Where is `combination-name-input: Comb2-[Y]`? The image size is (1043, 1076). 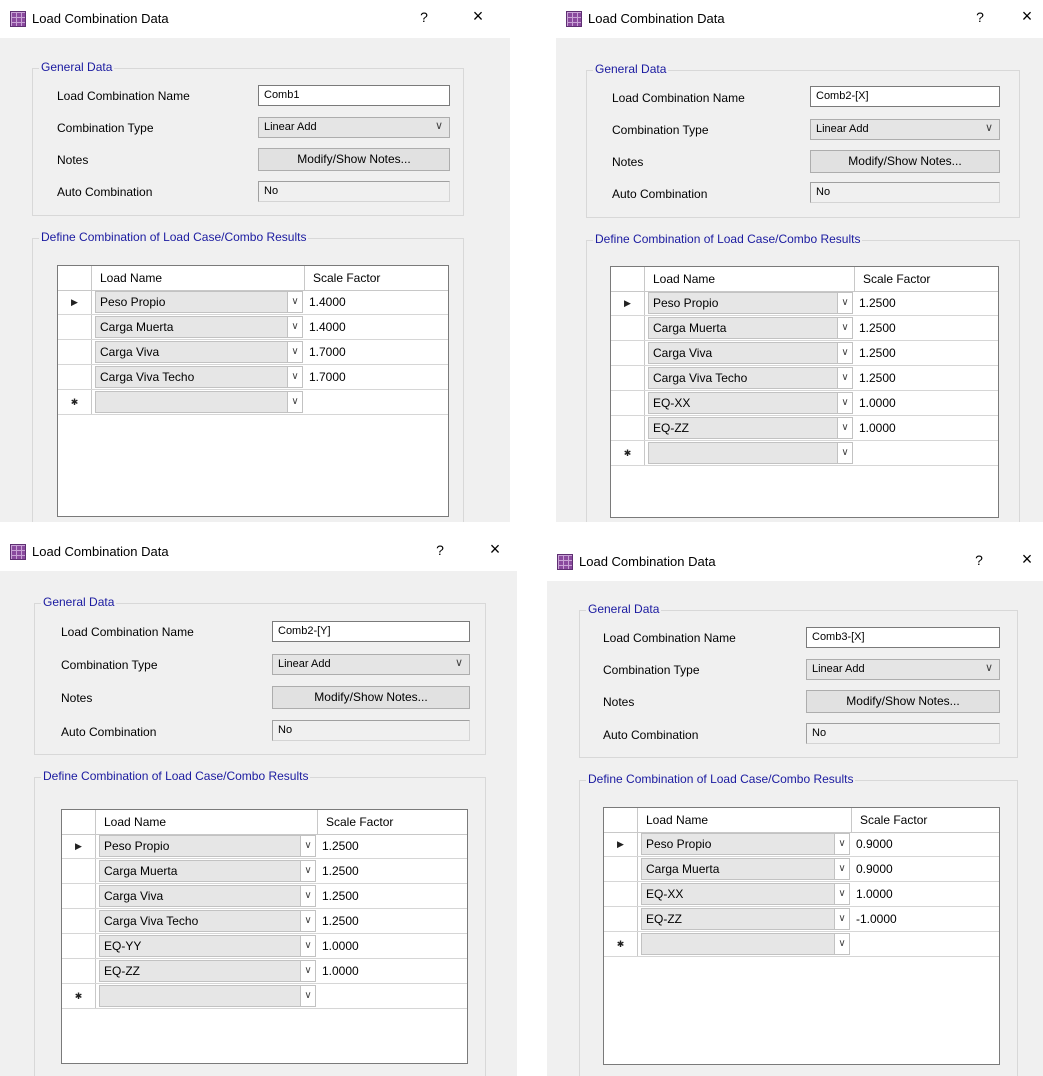
combination-name-input: Comb2-[Y] is located at coordinates (371, 631).